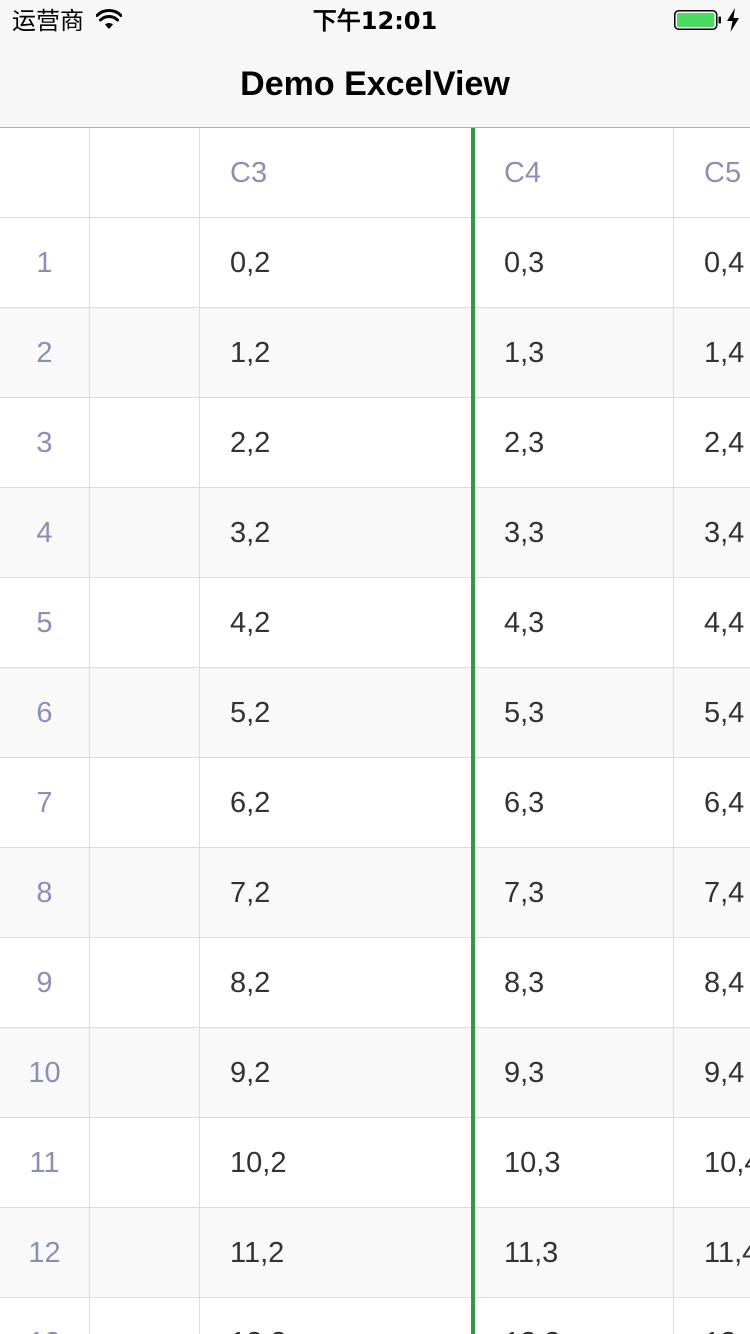 The image size is (750, 1334). I want to click on status-time: 下午12:01, so click(375, 21).